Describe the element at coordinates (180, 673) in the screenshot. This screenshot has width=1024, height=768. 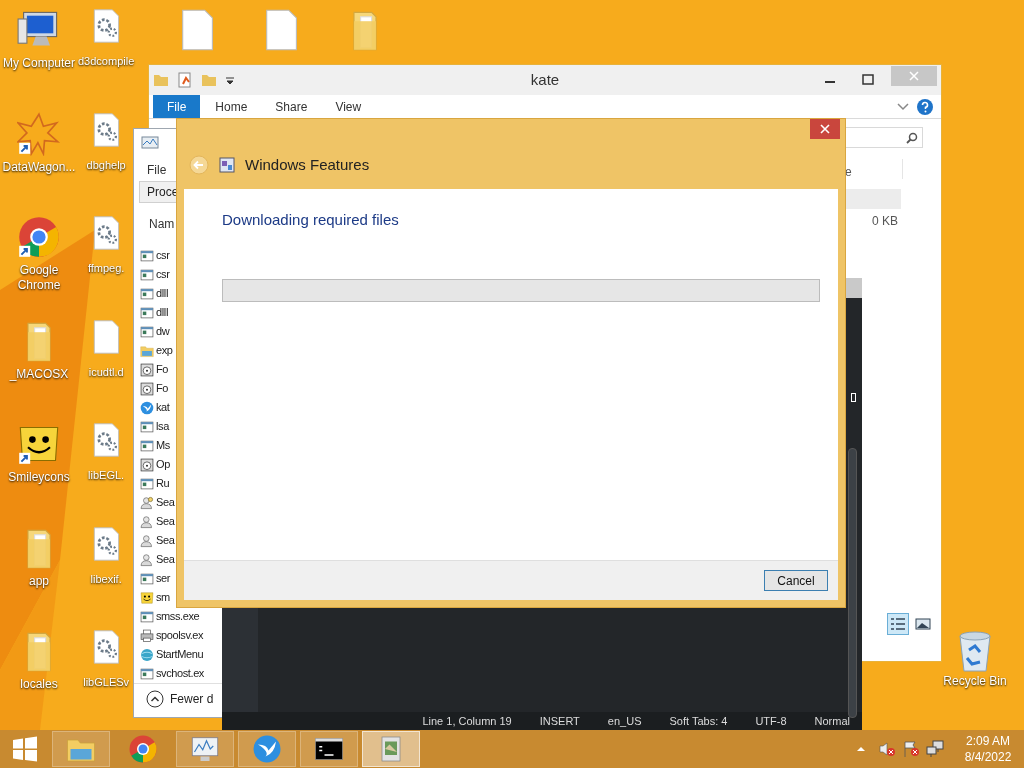
I see `process-name: svchost.ex` at that location.